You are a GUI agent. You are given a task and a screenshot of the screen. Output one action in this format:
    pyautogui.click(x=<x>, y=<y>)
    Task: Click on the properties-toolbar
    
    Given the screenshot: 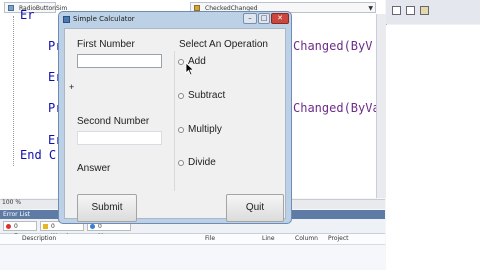 What is the action you would take?
    pyautogui.click(x=433, y=12)
    